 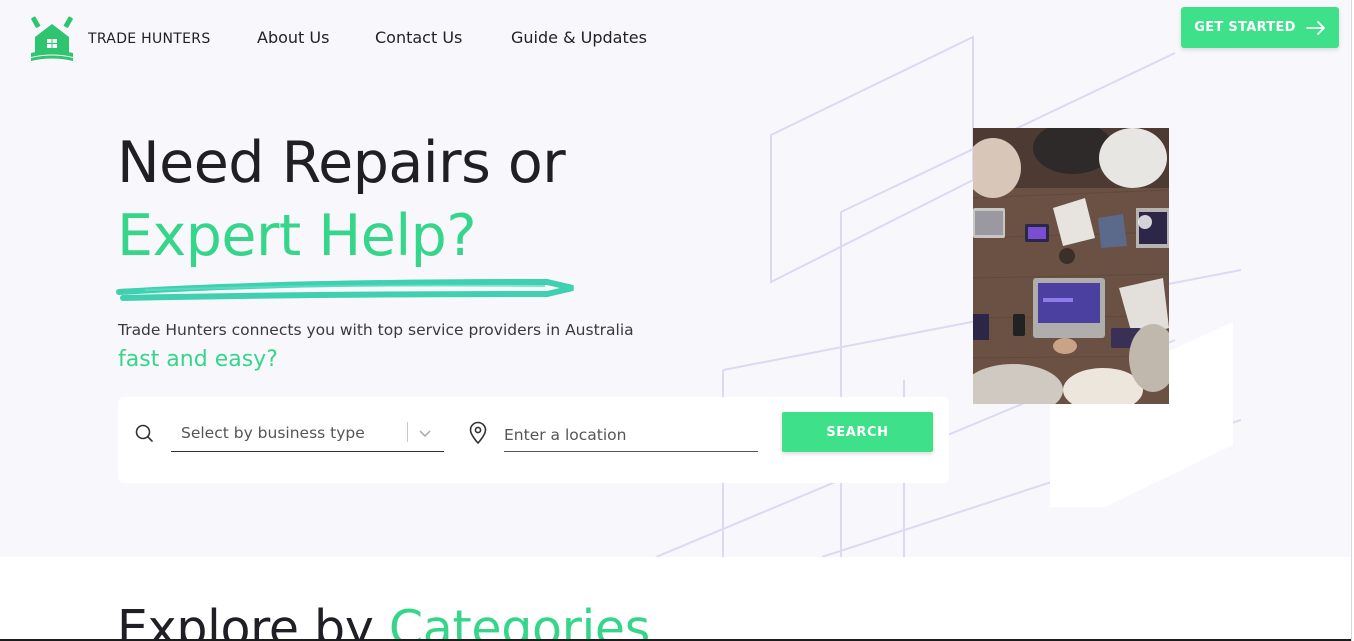 What do you see at coordinates (144, 433) in the screenshot?
I see `search-icon` at bounding box center [144, 433].